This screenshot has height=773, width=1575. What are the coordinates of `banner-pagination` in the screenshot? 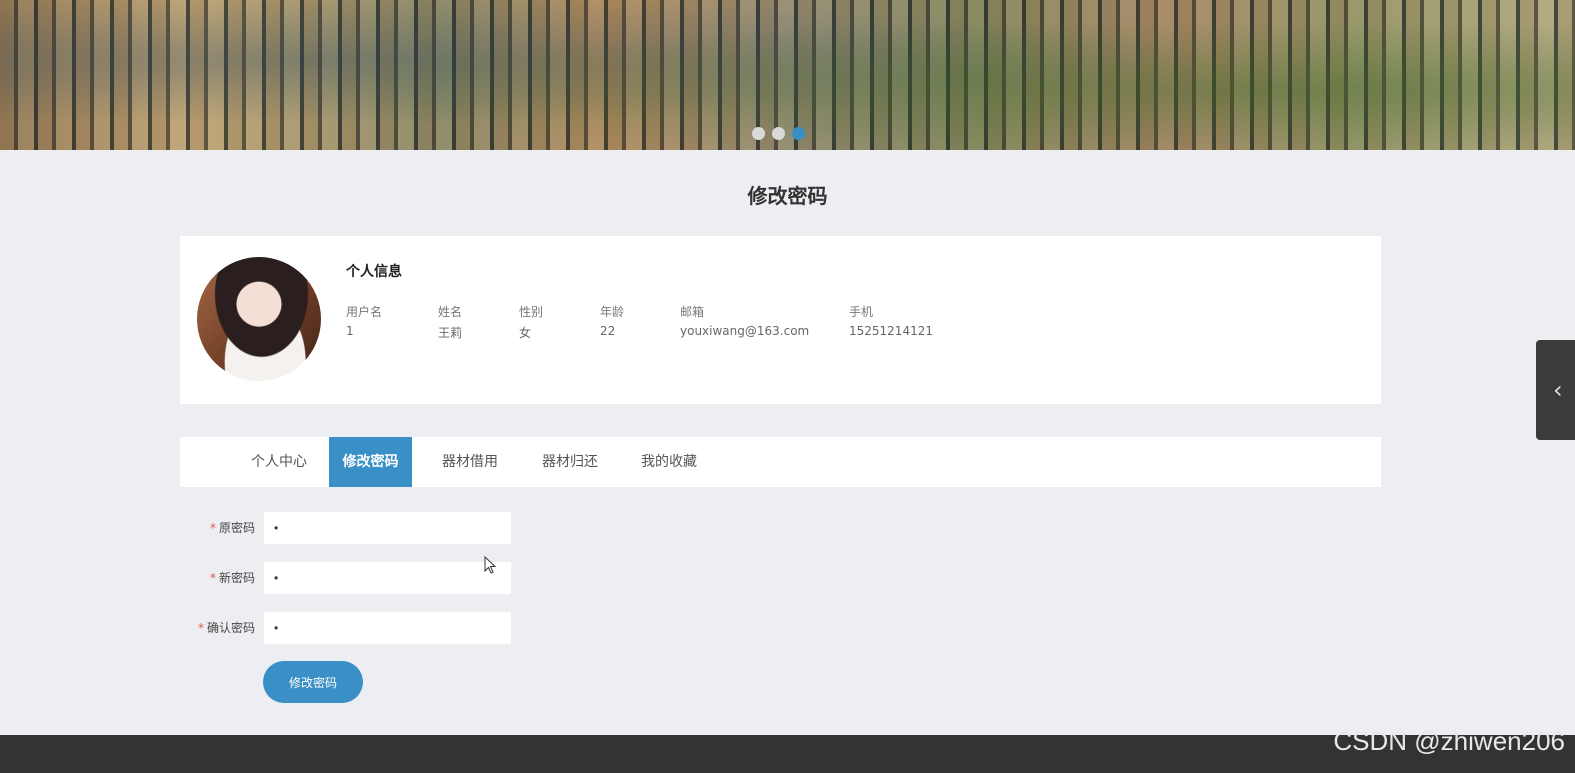 It's located at (778, 133).